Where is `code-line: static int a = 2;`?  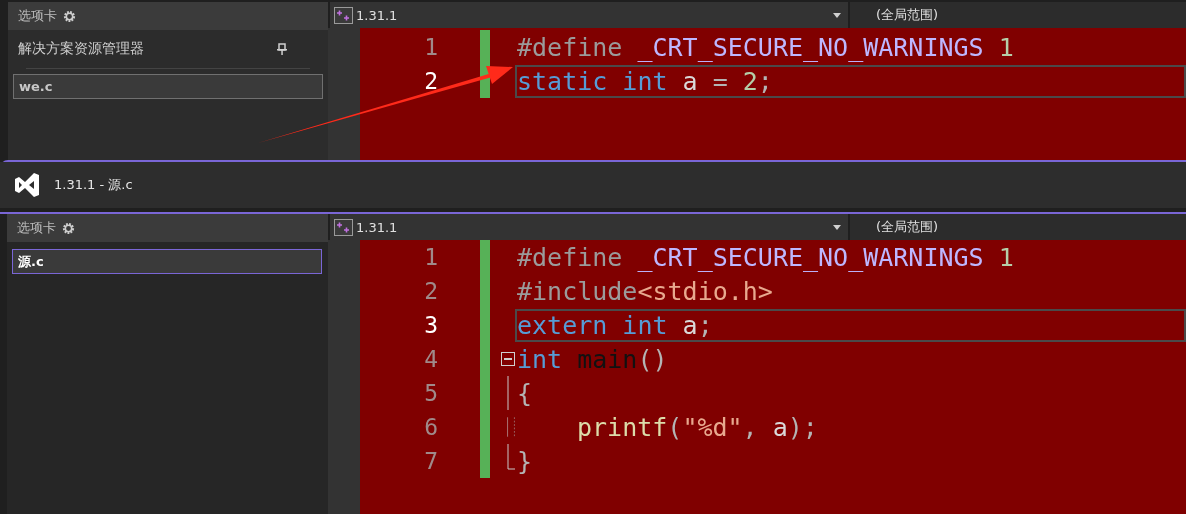
code-line: static int a = 2; is located at coordinates (645, 81).